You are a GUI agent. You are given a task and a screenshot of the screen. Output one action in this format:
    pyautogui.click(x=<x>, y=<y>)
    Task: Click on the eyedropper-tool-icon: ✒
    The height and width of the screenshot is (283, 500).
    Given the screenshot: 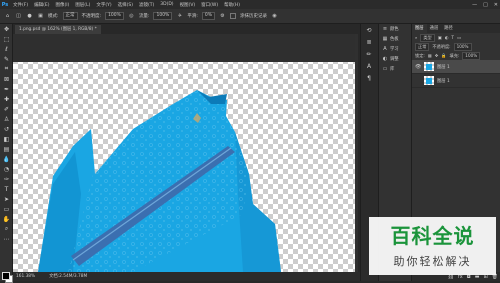 What is the action you would take?
    pyautogui.click(x=6, y=89)
    